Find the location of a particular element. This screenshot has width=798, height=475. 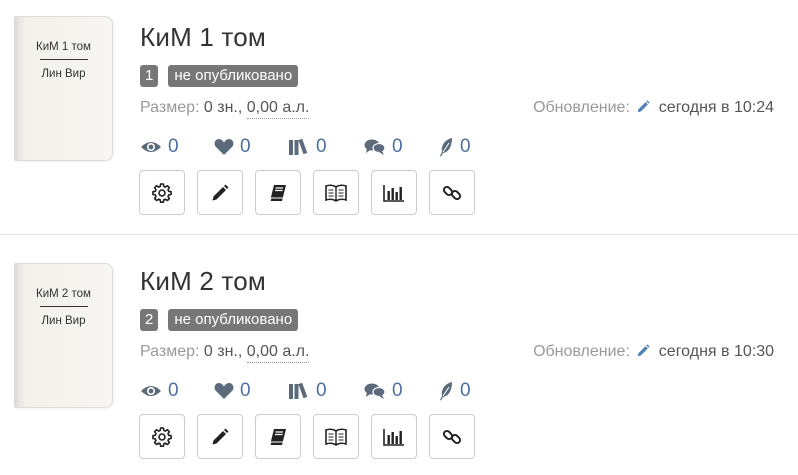

badge-row: 1 не опубликовано is located at coordinates (219, 76).